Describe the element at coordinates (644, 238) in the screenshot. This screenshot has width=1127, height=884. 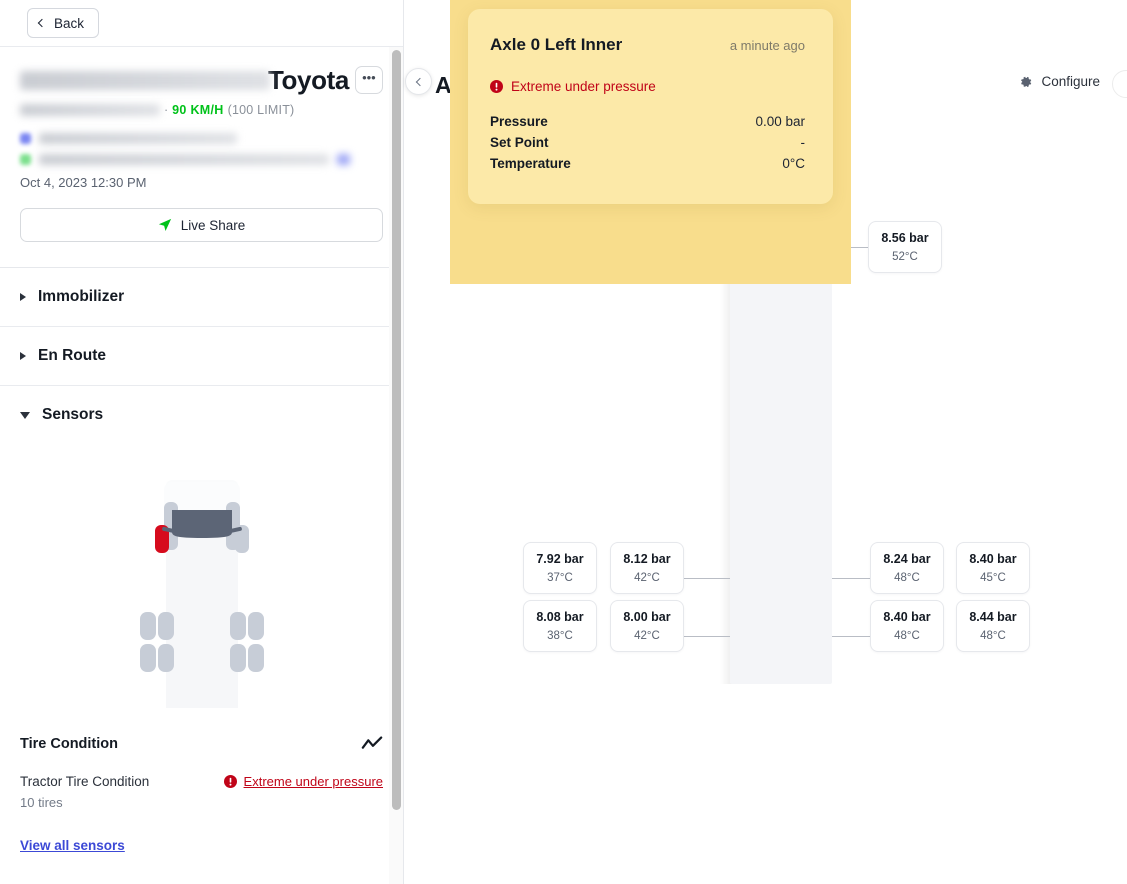
I see `tire-pressure-value: 0.00 bar` at that location.